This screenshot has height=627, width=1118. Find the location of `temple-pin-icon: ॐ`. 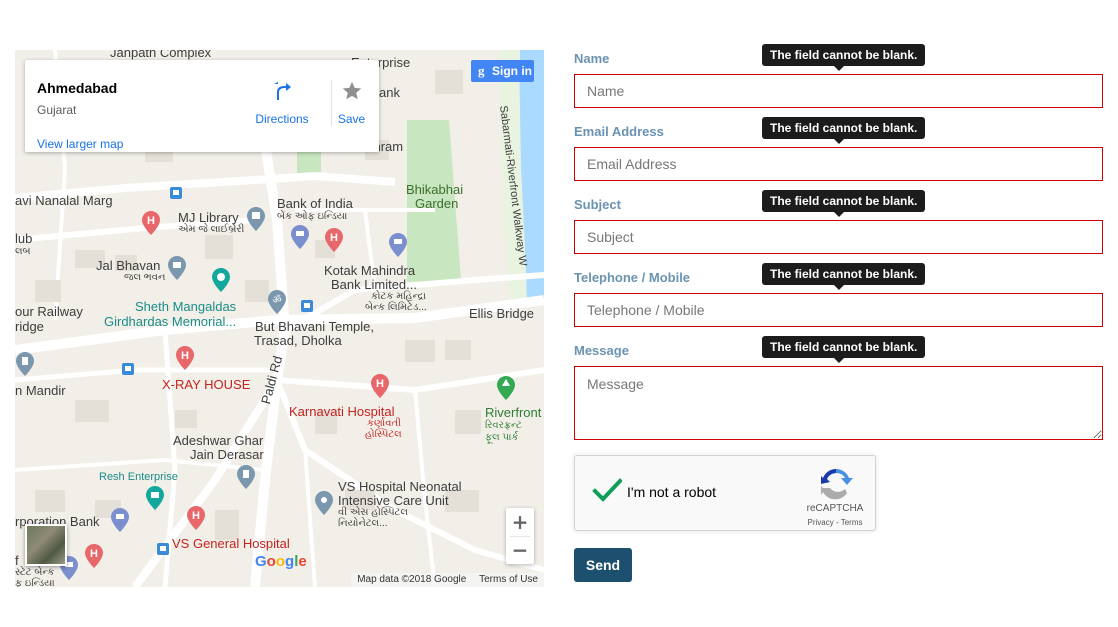

temple-pin-icon: ॐ is located at coordinates (277, 302).